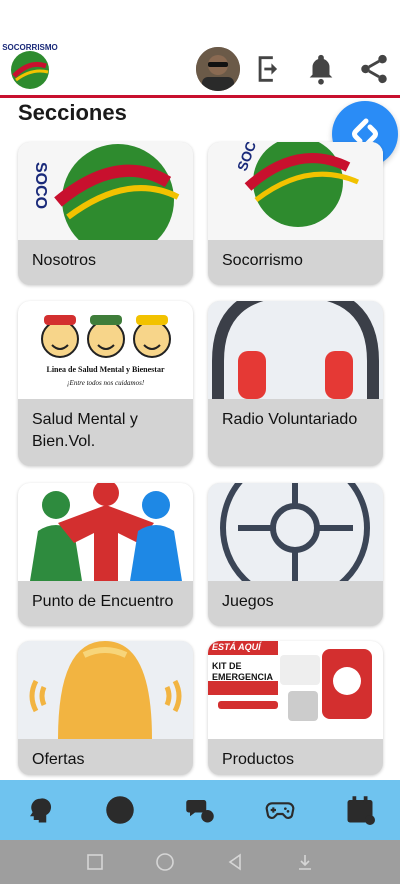 The width and height of the screenshot is (400, 884). What do you see at coordinates (248, 601) in the screenshot?
I see `card-label: Juegos` at bounding box center [248, 601].